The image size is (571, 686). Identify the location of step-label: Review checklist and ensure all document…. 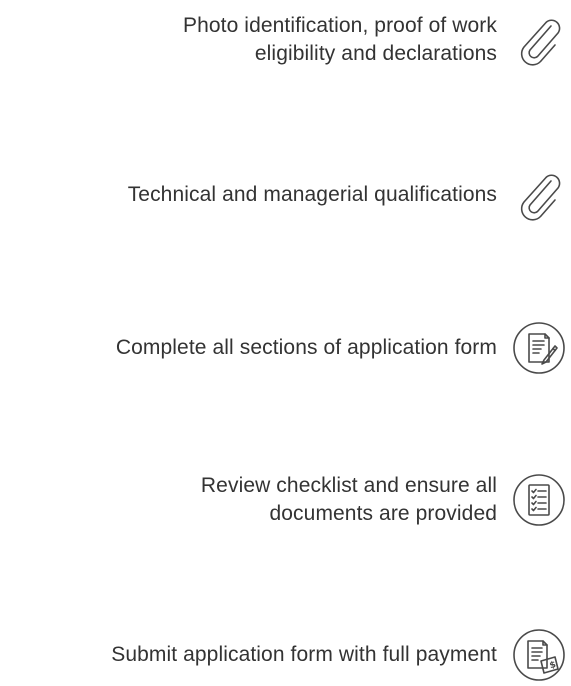
(349, 500).